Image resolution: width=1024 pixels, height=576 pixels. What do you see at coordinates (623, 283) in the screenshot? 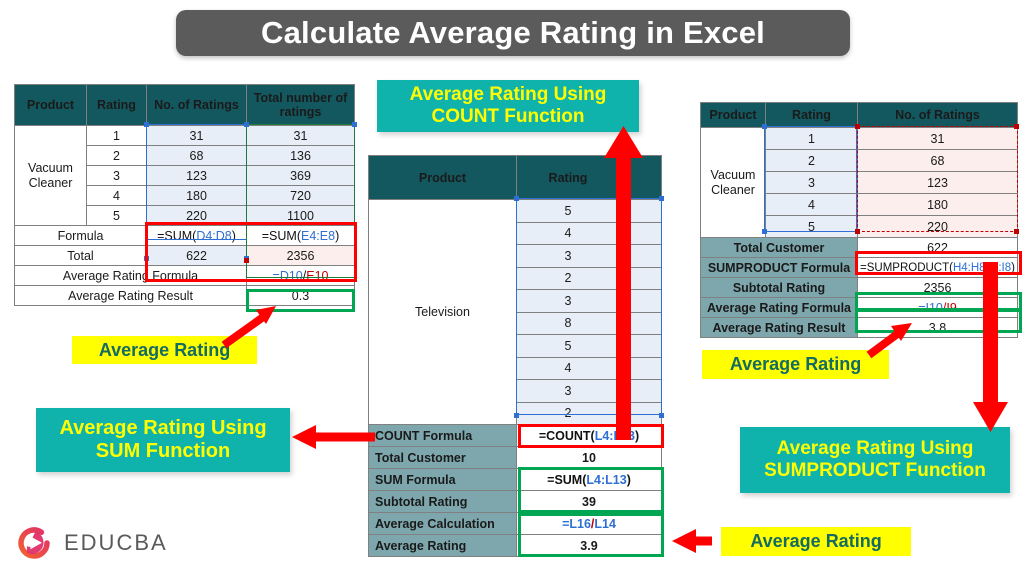
I see `arrow-up-count` at bounding box center [623, 283].